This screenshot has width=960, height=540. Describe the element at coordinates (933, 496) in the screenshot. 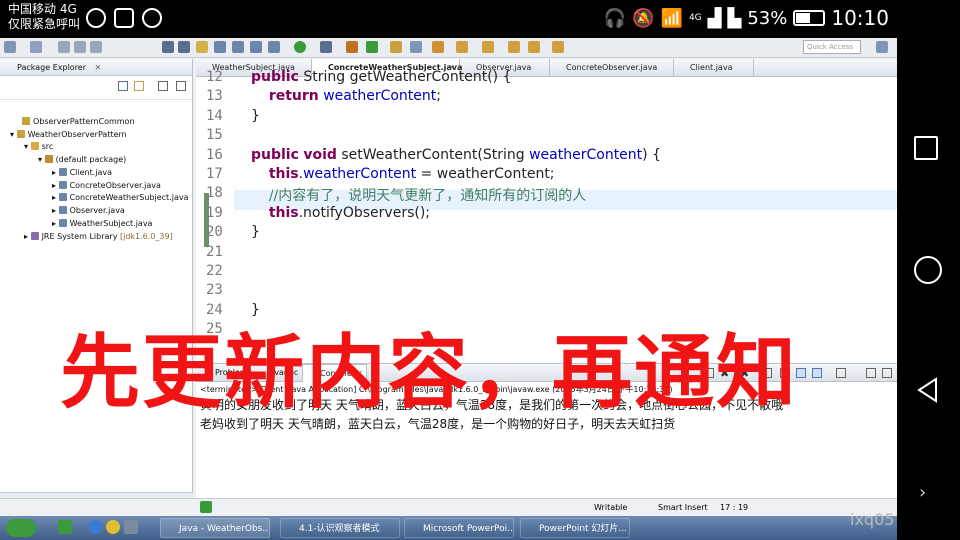

I see `chevron-right-icon: ›` at that location.